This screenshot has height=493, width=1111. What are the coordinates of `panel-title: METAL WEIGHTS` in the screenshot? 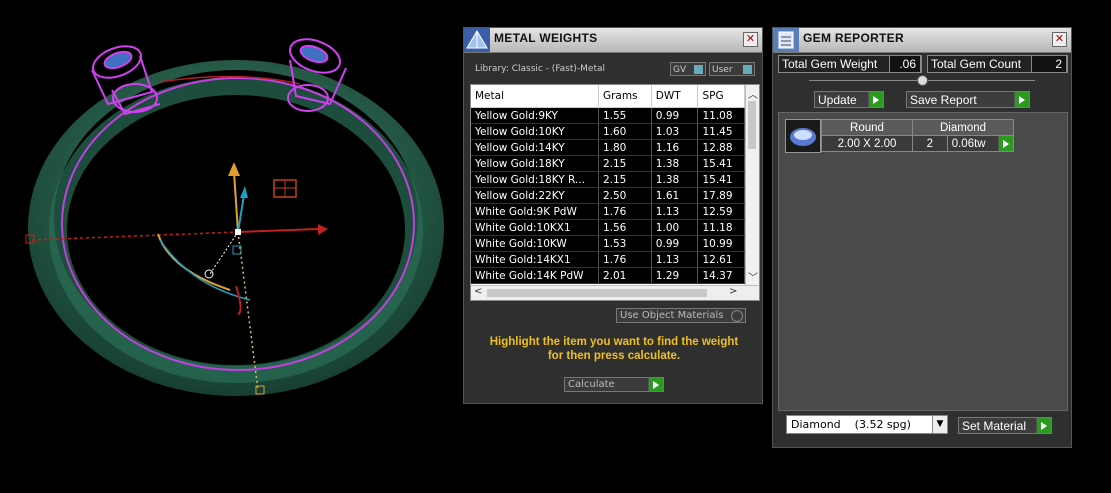 It's located at (546, 38).